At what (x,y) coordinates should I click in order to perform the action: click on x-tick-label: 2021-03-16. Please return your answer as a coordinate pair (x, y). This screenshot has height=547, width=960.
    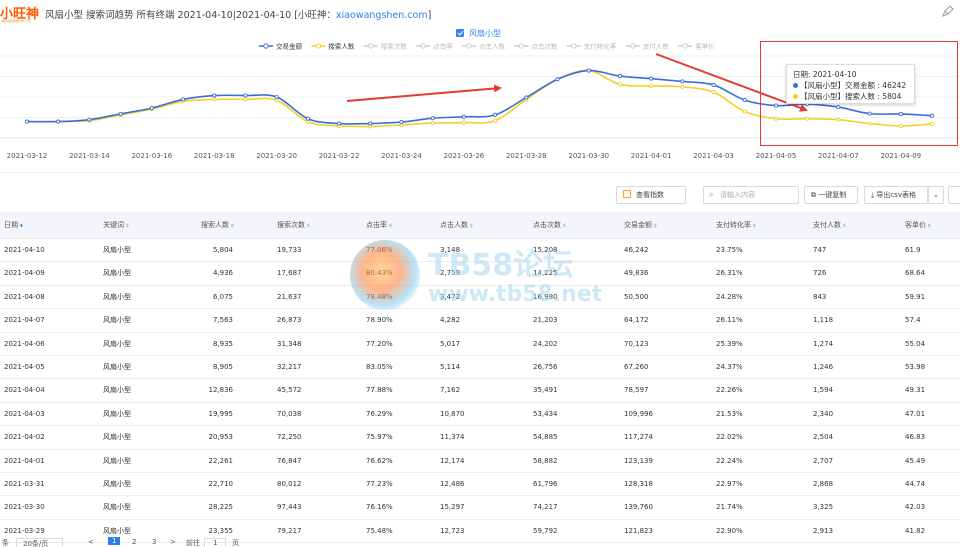
    Looking at the image, I should click on (151, 156).